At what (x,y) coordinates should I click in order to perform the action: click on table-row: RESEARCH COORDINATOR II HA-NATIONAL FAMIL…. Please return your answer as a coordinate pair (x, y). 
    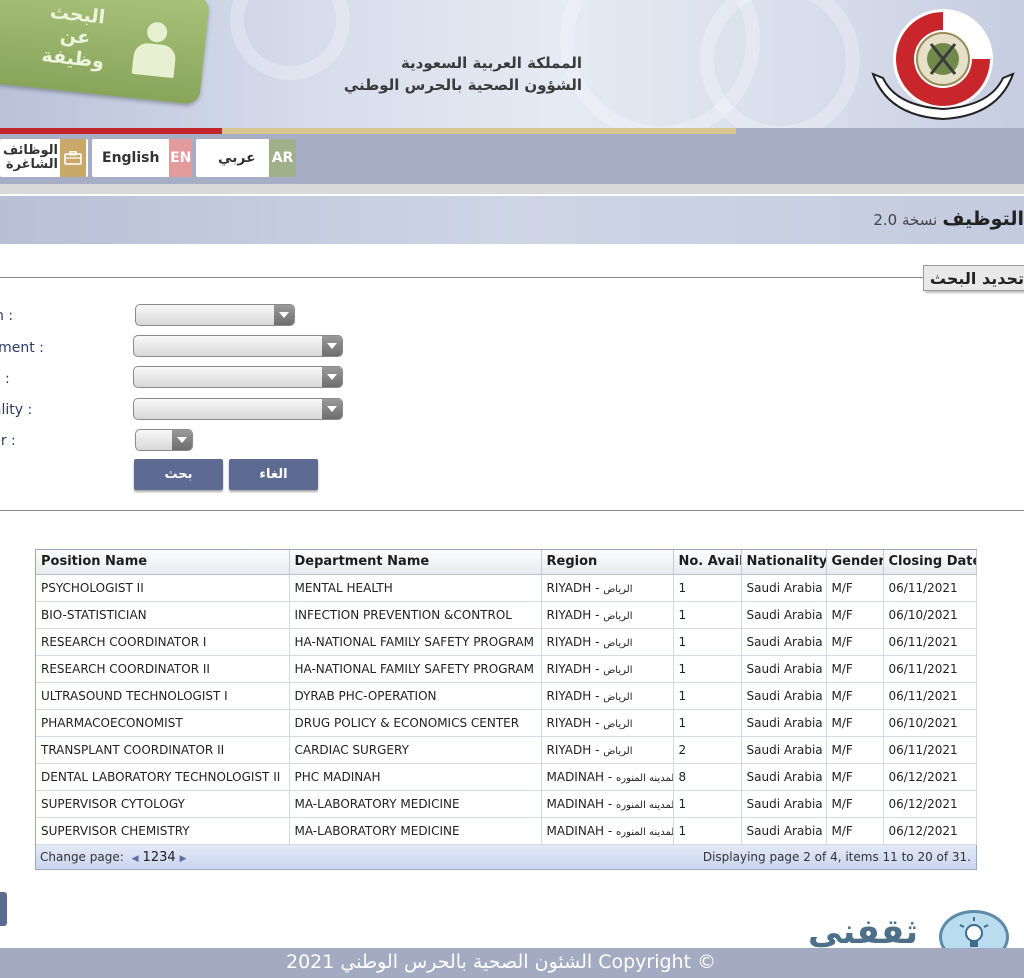
    Looking at the image, I should click on (506, 669).